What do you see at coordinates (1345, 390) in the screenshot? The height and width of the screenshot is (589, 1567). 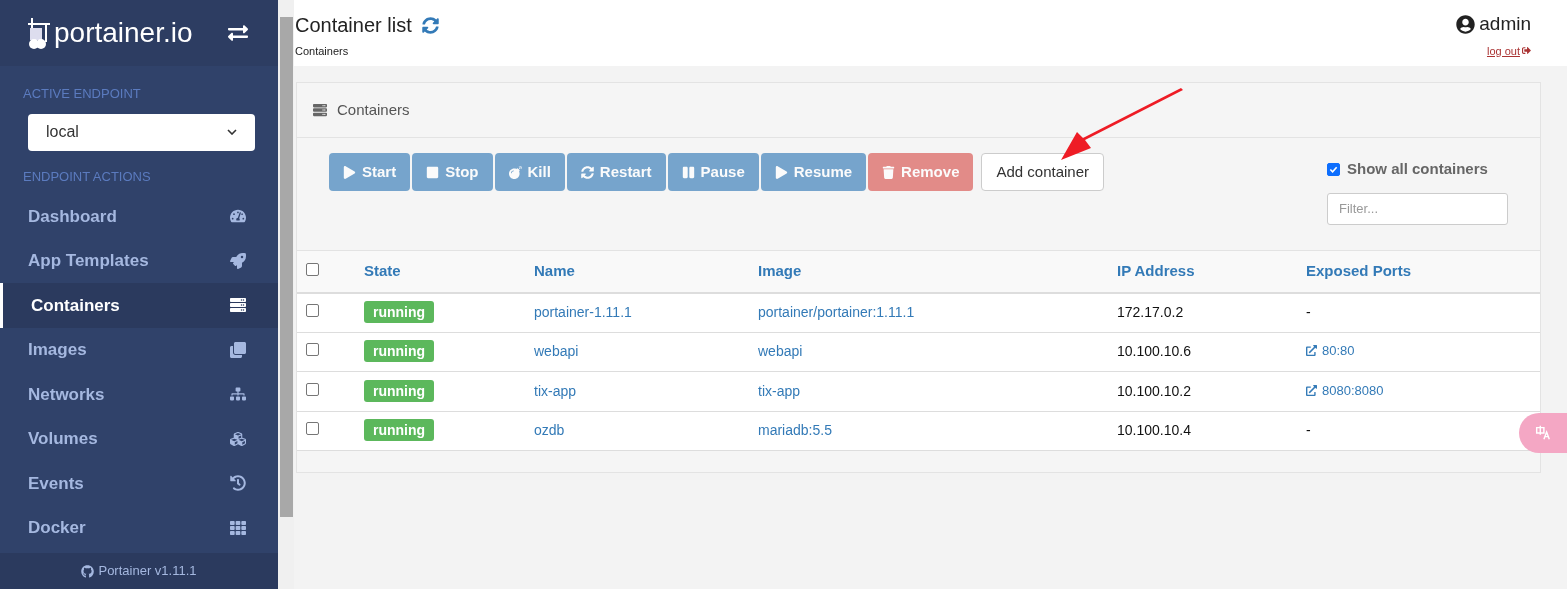 I see `port-link: 8080:8080` at bounding box center [1345, 390].